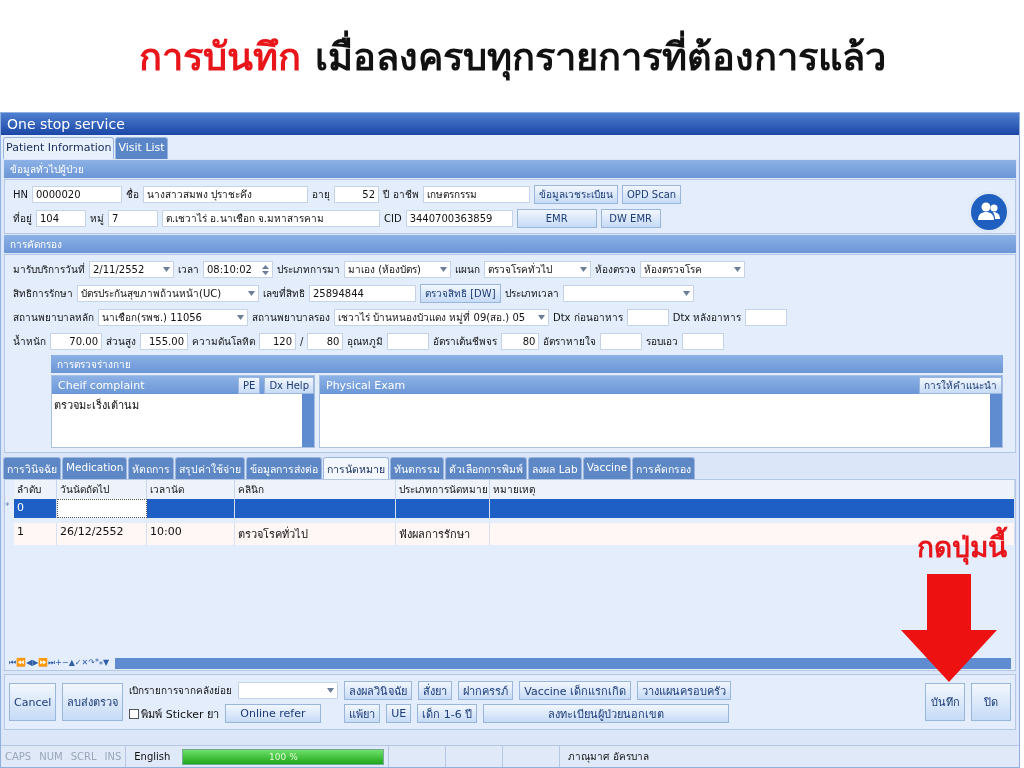 The height and width of the screenshot is (768, 1024). What do you see at coordinates (321, 195) in the screenshot?
I see `field-label: อายุ` at bounding box center [321, 195].